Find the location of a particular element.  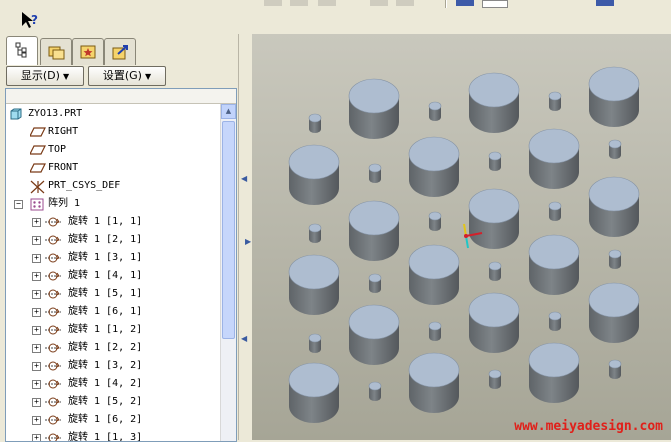

tree-scrollbar: ▲ is located at coordinates (228, 272).